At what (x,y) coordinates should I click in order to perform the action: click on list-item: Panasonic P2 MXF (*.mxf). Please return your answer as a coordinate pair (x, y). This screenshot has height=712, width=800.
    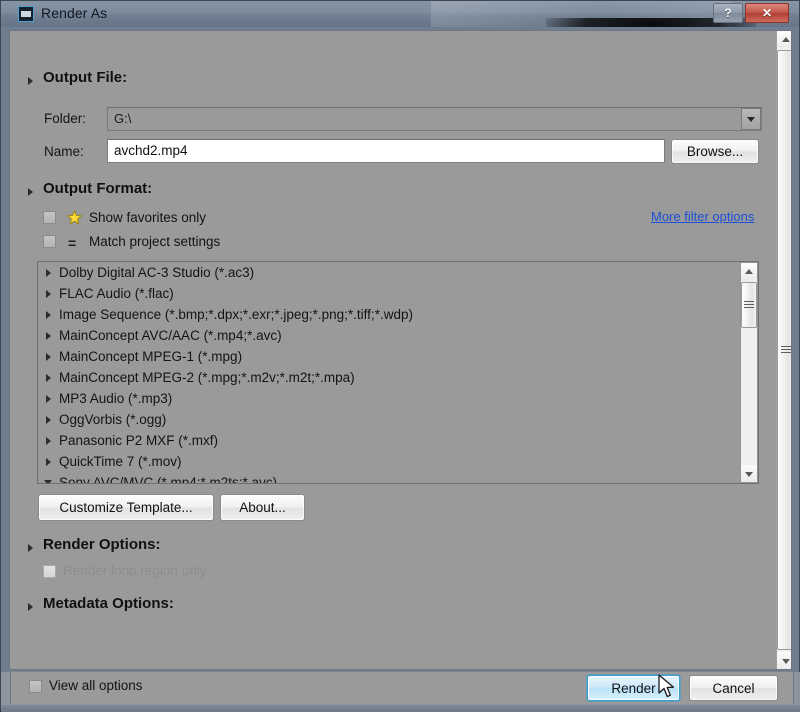
    Looking at the image, I should click on (389, 440).